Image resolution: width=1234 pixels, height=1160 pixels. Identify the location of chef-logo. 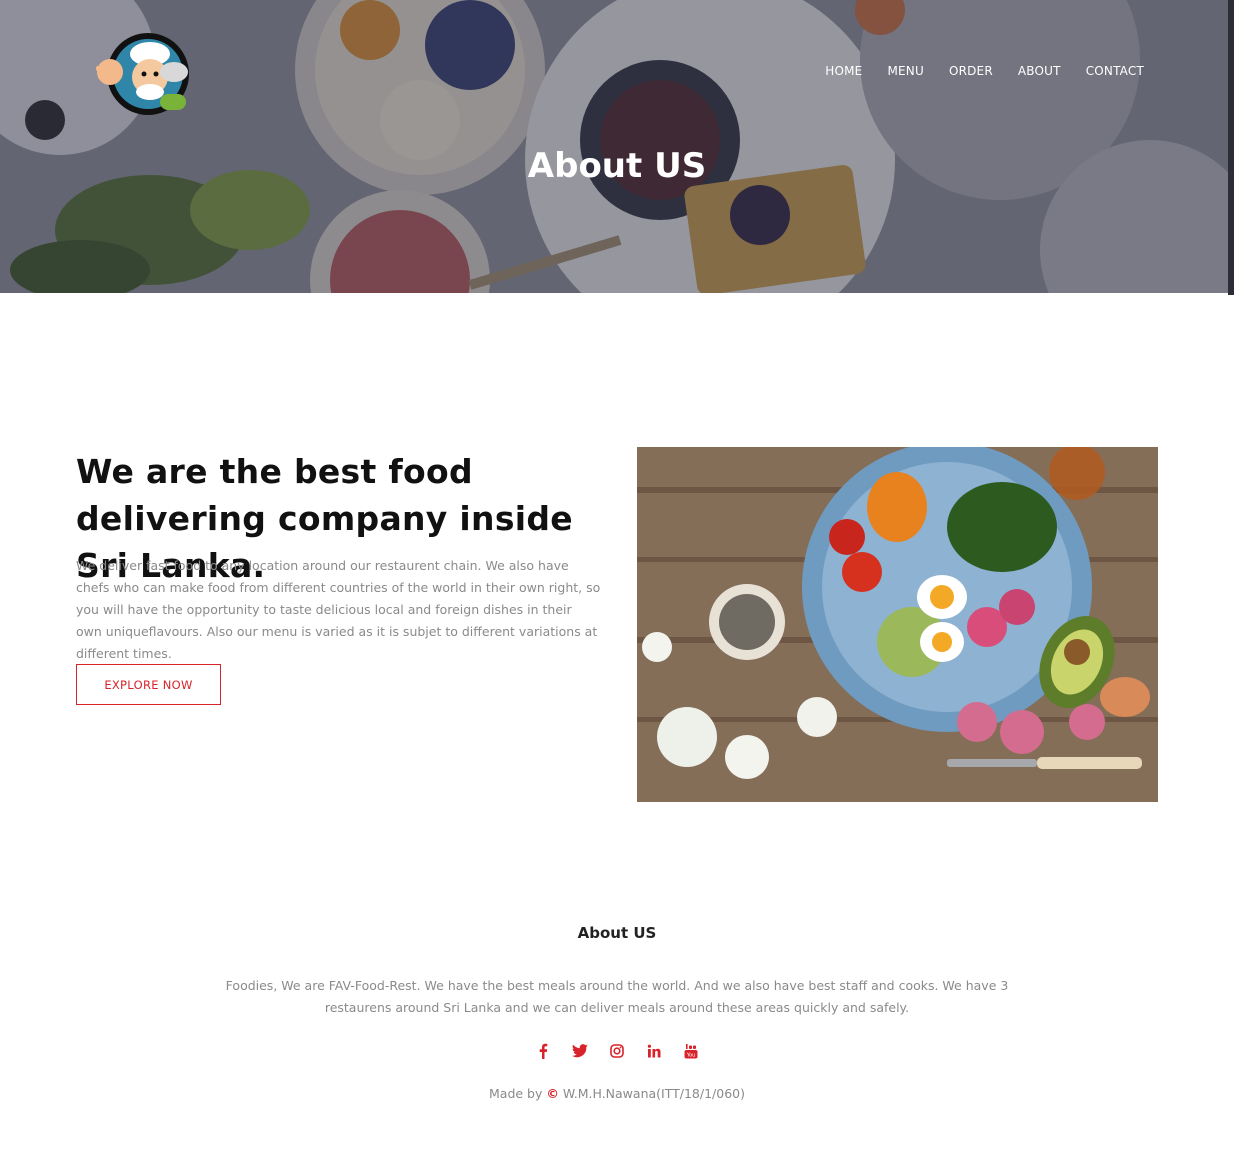
(141, 75).